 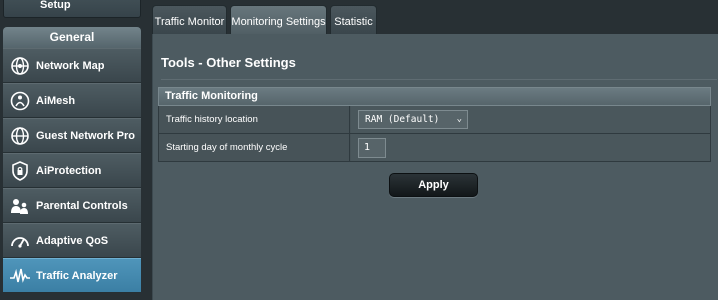 What do you see at coordinates (86, 136) in the screenshot?
I see `sidebar-item-label: Guest Network Pro` at bounding box center [86, 136].